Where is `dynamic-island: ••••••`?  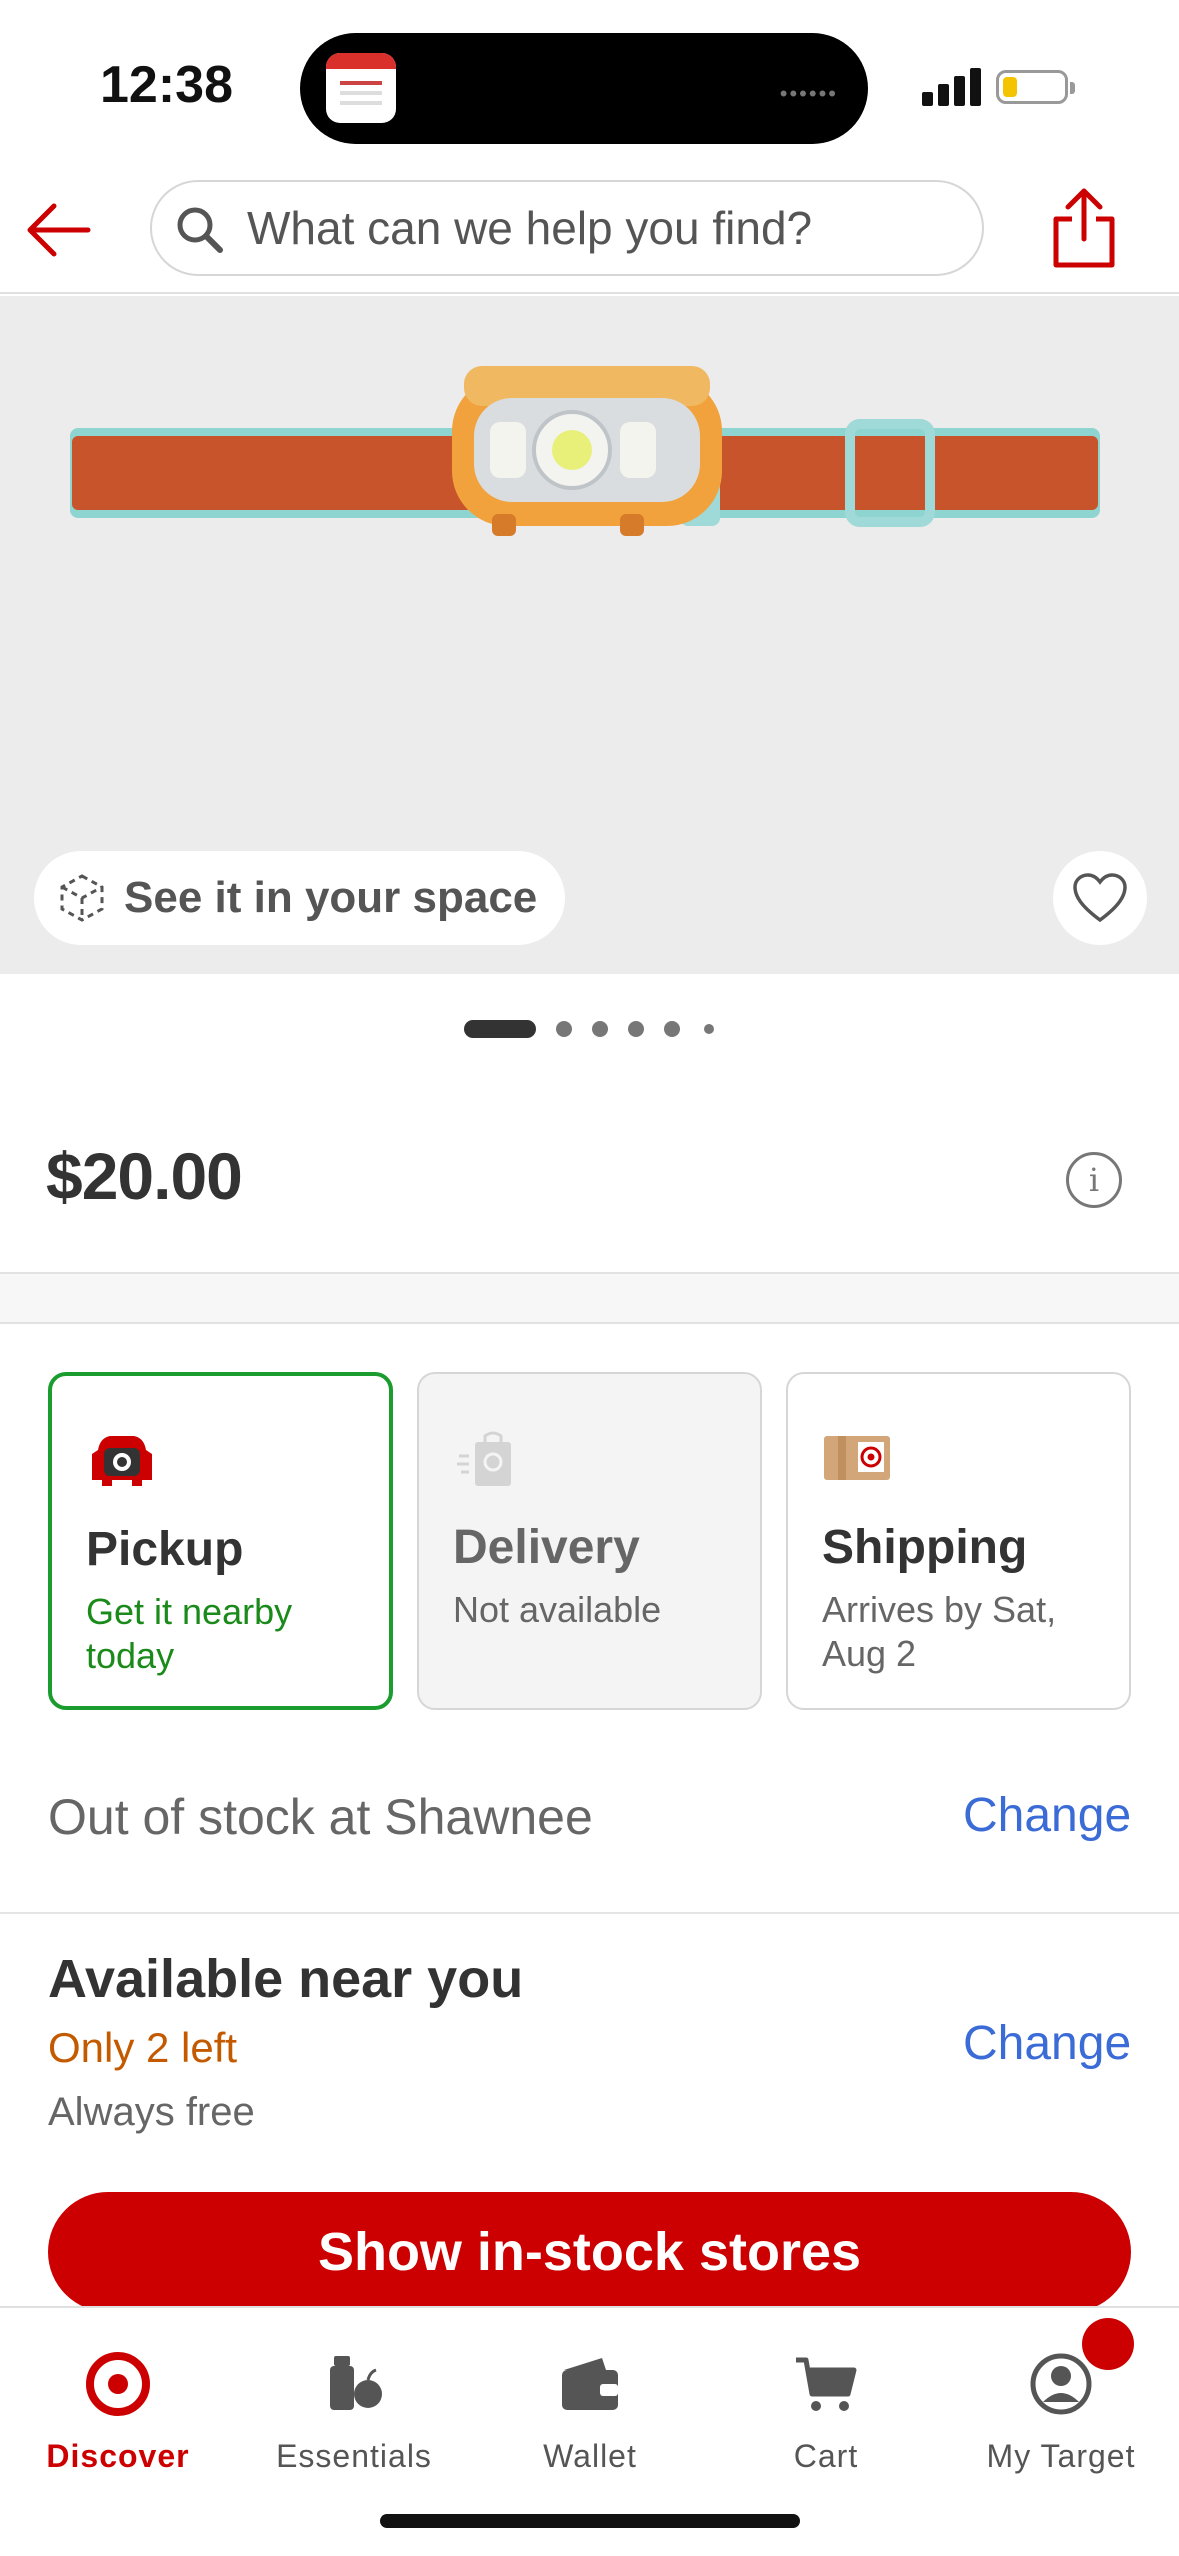
dynamic-island: •••••• is located at coordinates (584, 88).